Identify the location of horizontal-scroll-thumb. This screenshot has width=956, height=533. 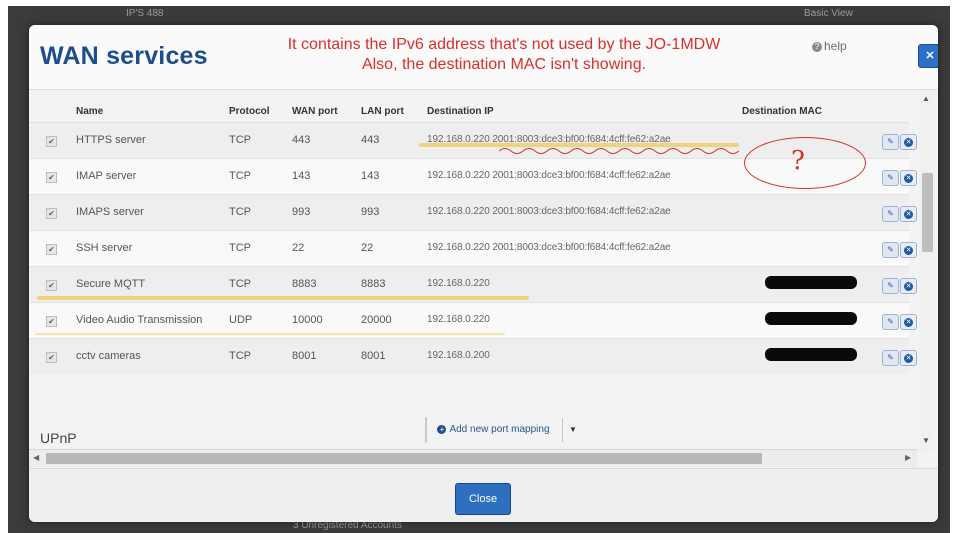
(404, 458).